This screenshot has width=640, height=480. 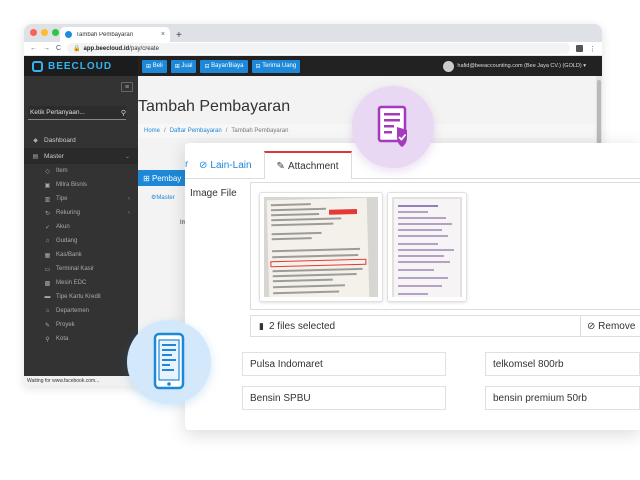 What do you see at coordinates (163, 34) in the screenshot?
I see `tab-close-icon: ×` at bounding box center [163, 34].